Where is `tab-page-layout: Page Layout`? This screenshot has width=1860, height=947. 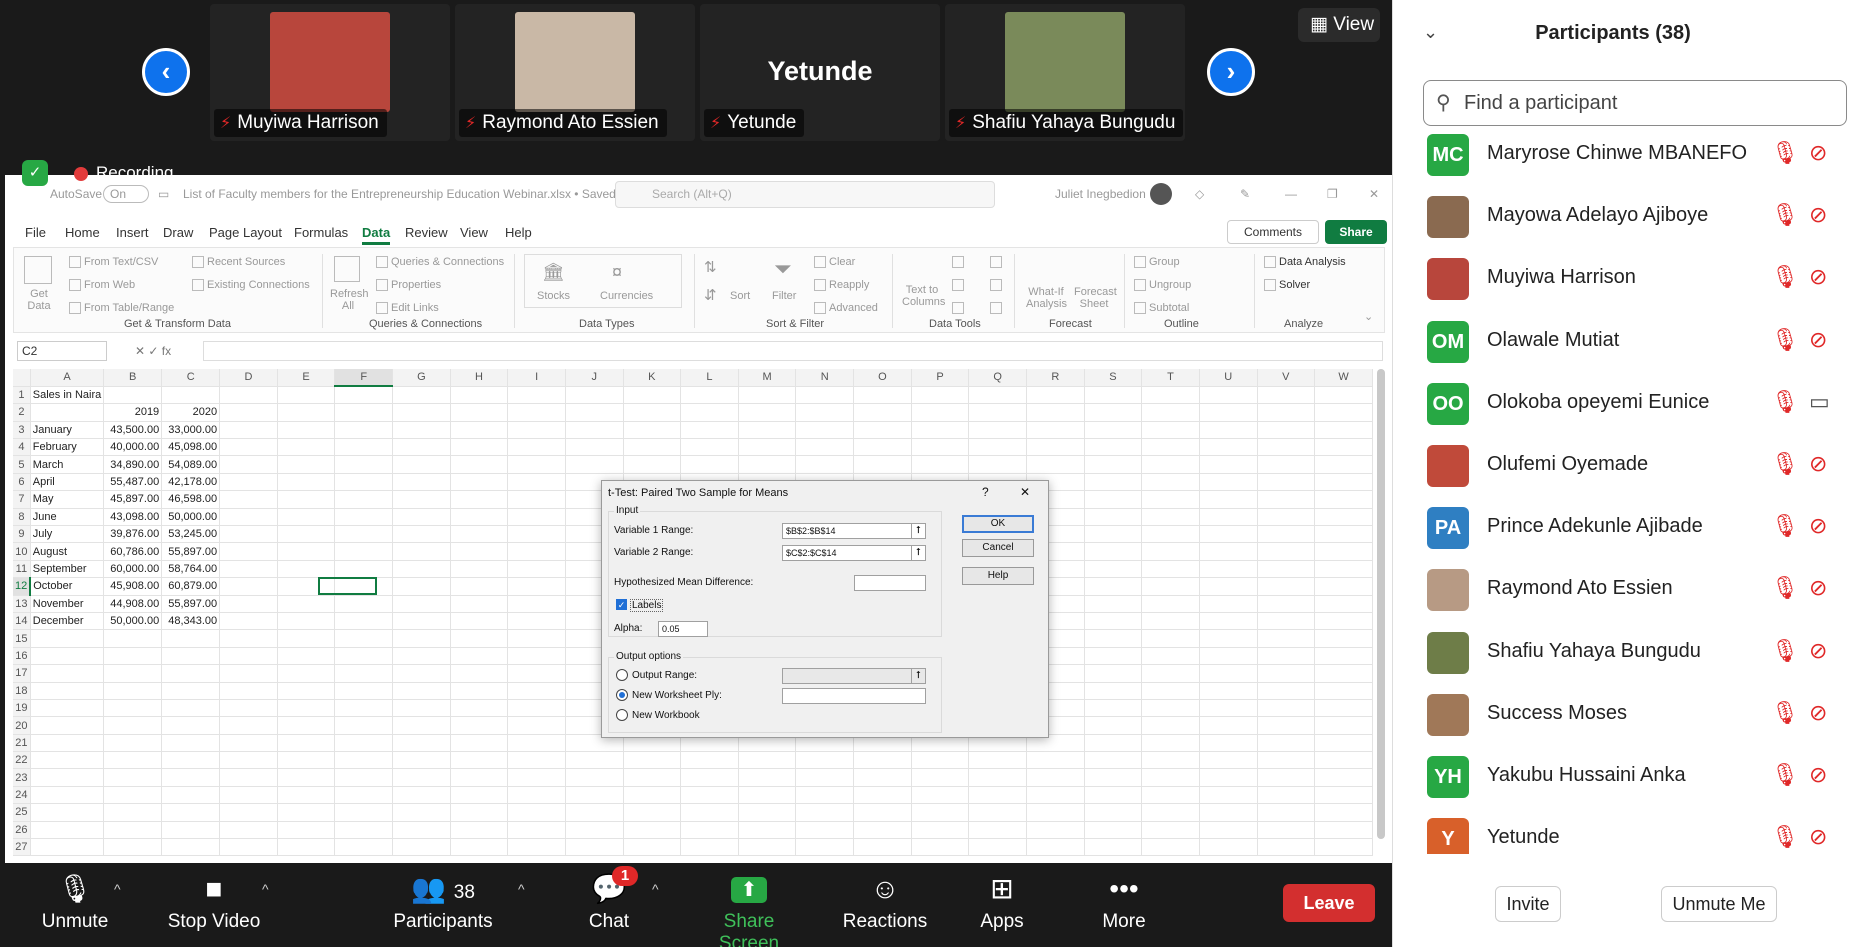
tab-page-layout: Page Layout is located at coordinates (245, 232).